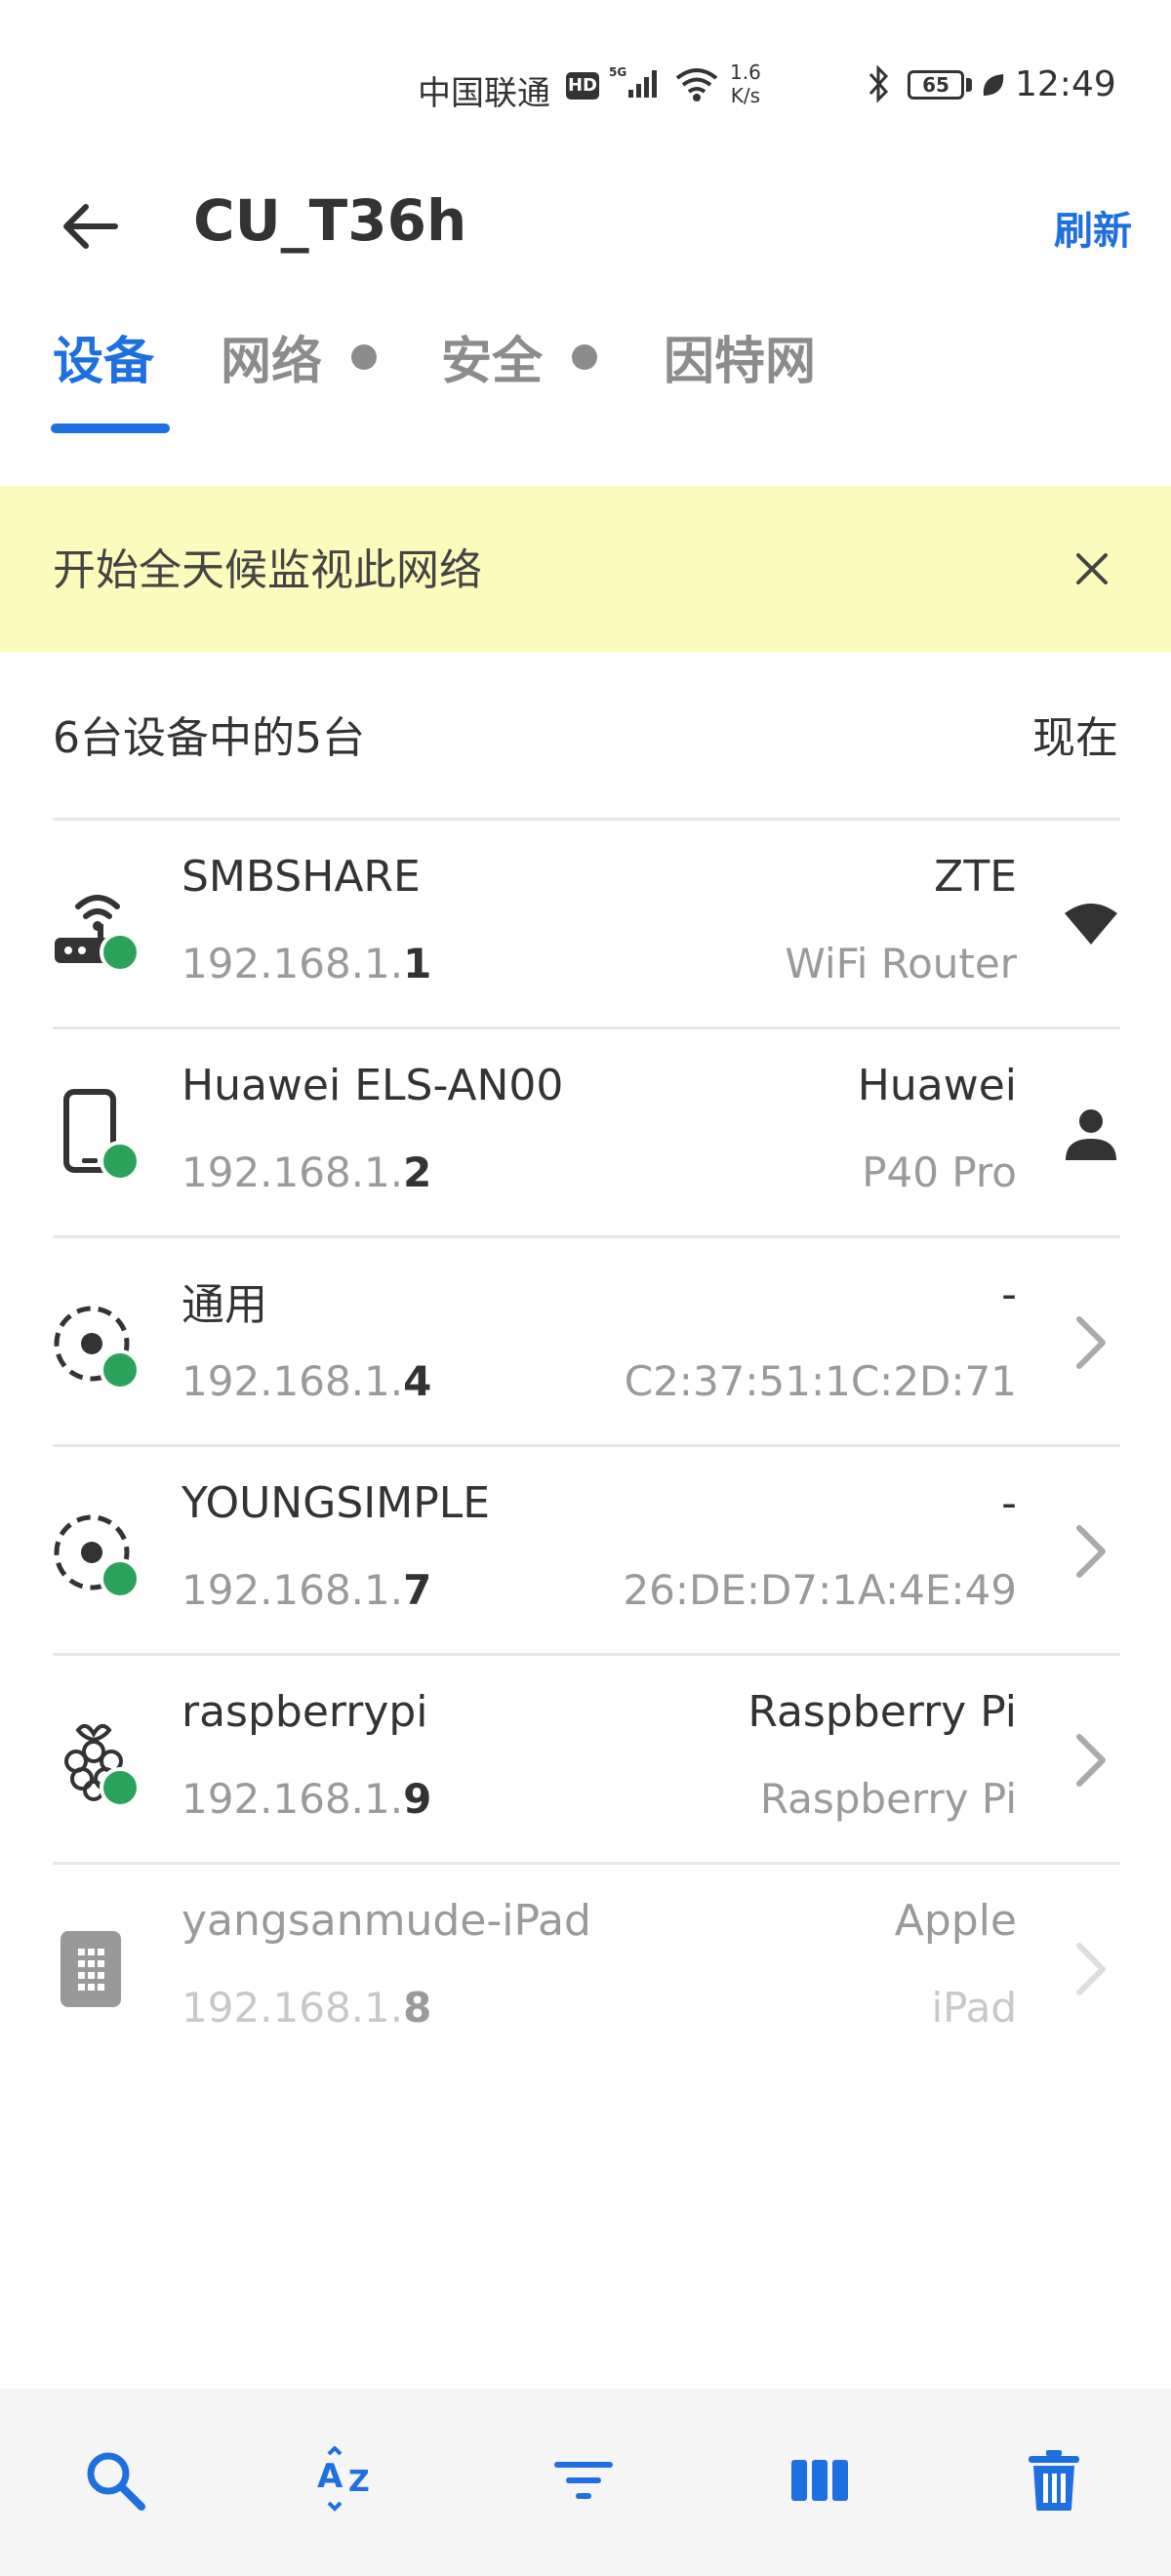 The width and height of the screenshot is (1171, 2576). I want to click on speed-unit: K/s, so click(745, 95).